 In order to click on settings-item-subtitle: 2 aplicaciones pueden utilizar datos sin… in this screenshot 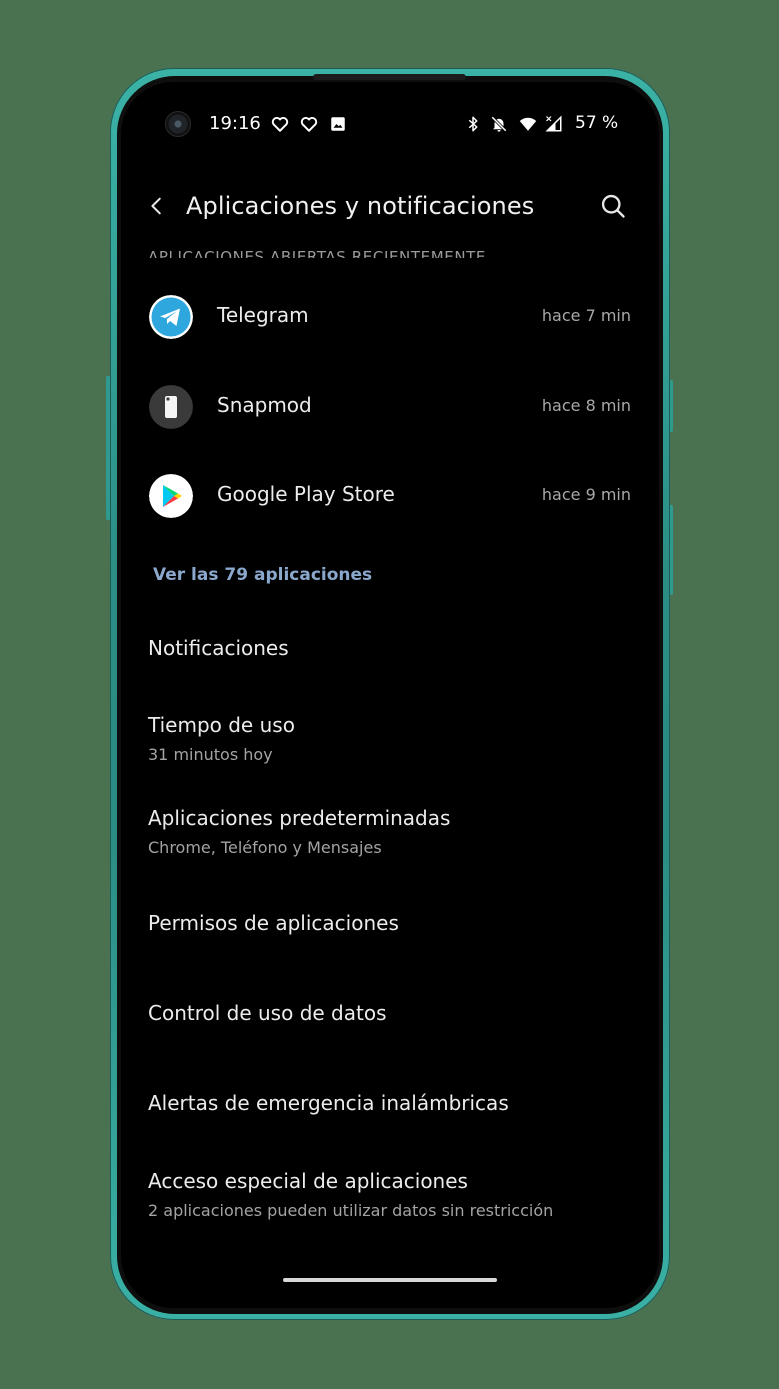, I will do `click(351, 1210)`.